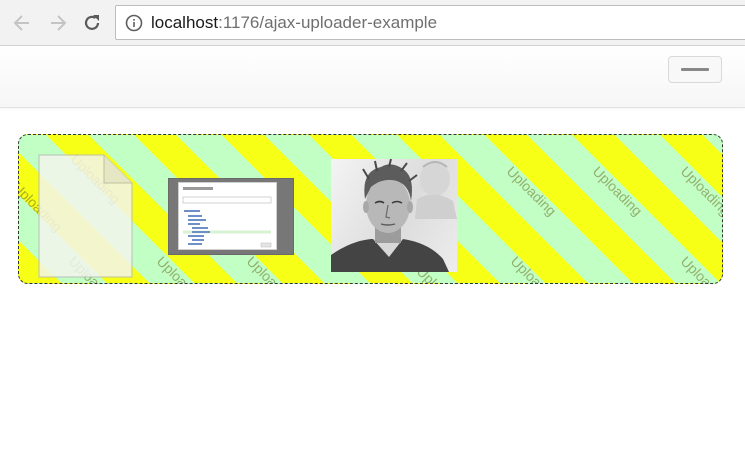 This screenshot has height=457, width=745. What do you see at coordinates (134, 23) in the screenshot?
I see `info-icon` at bounding box center [134, 23].